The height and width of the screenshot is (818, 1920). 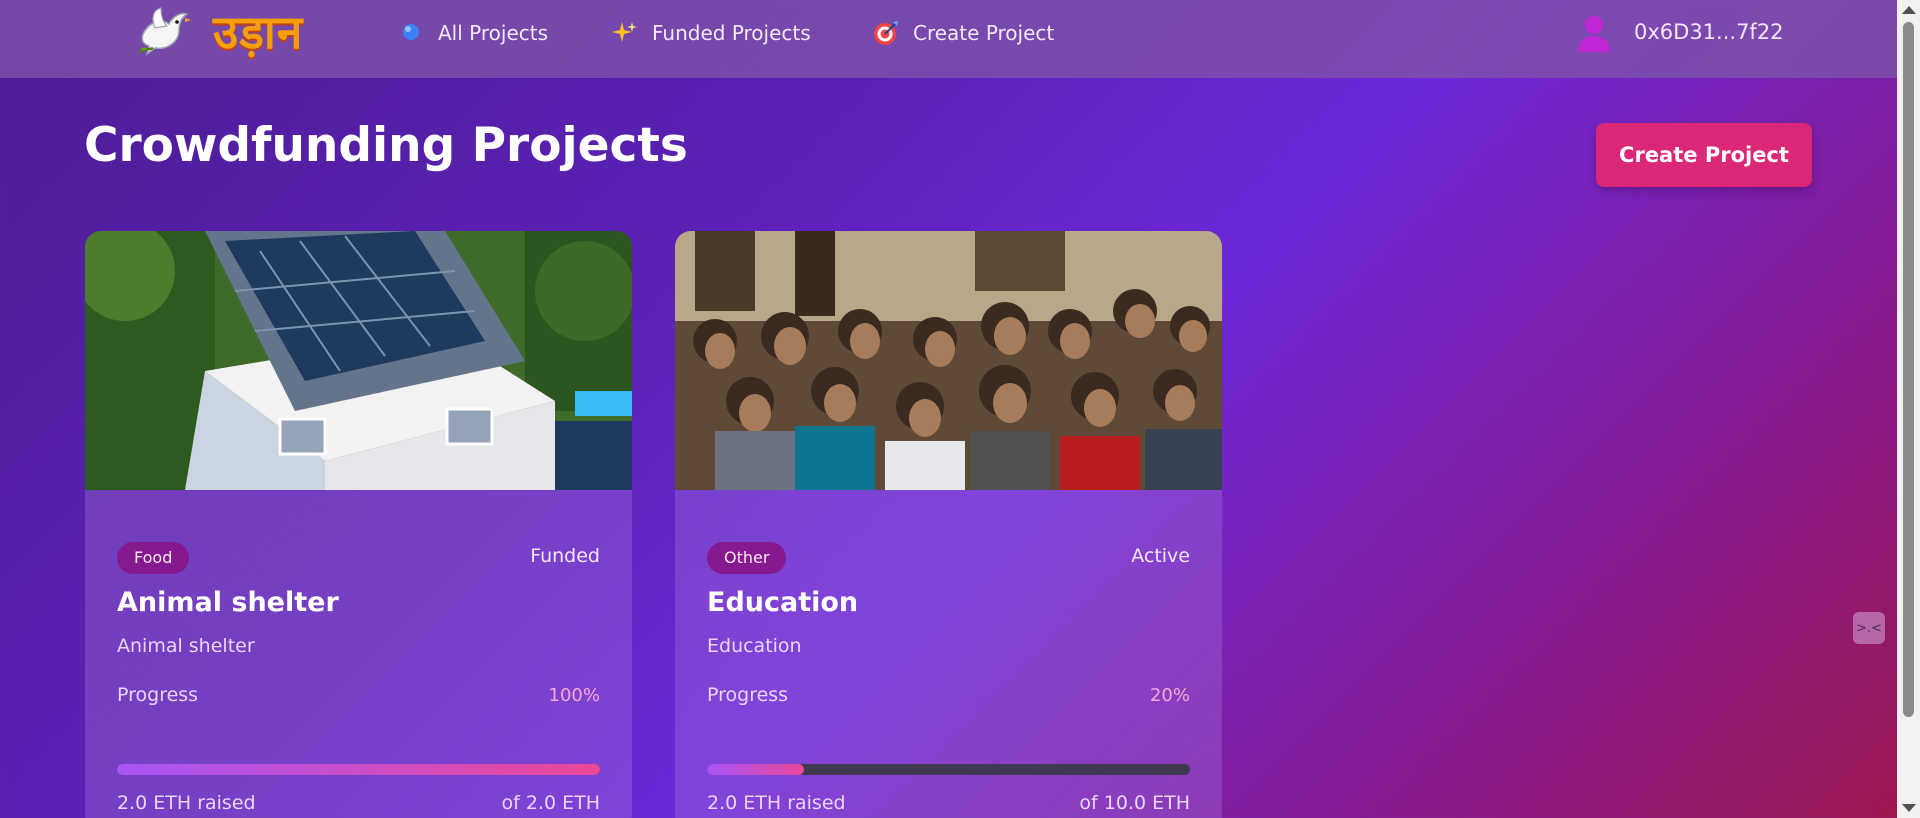 I want to click on widget-face-icon: >.<, so click(x=1869, y=628).